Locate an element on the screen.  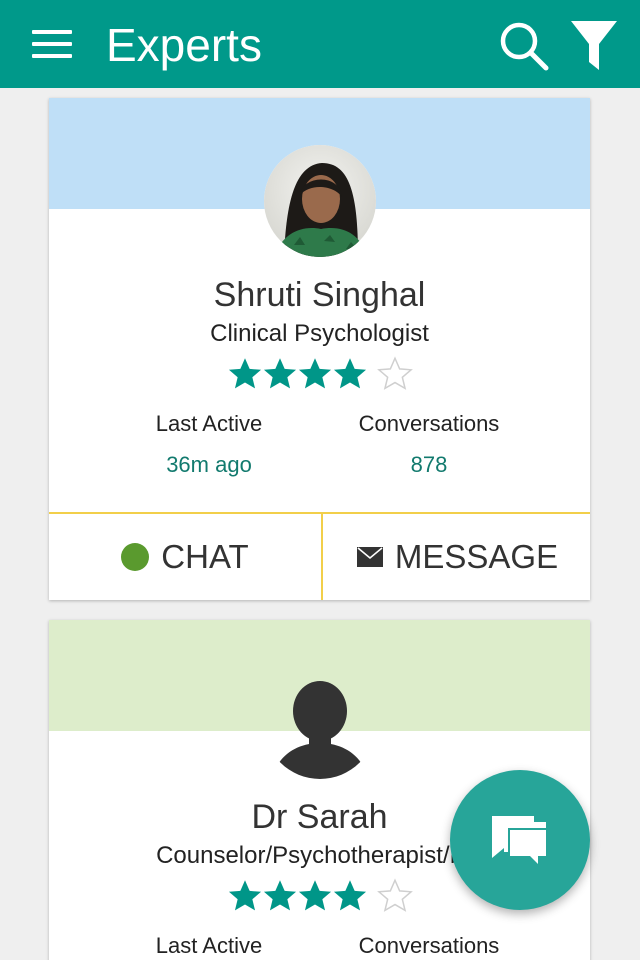
app-bar: Experts is located at coordinates (320, 44).